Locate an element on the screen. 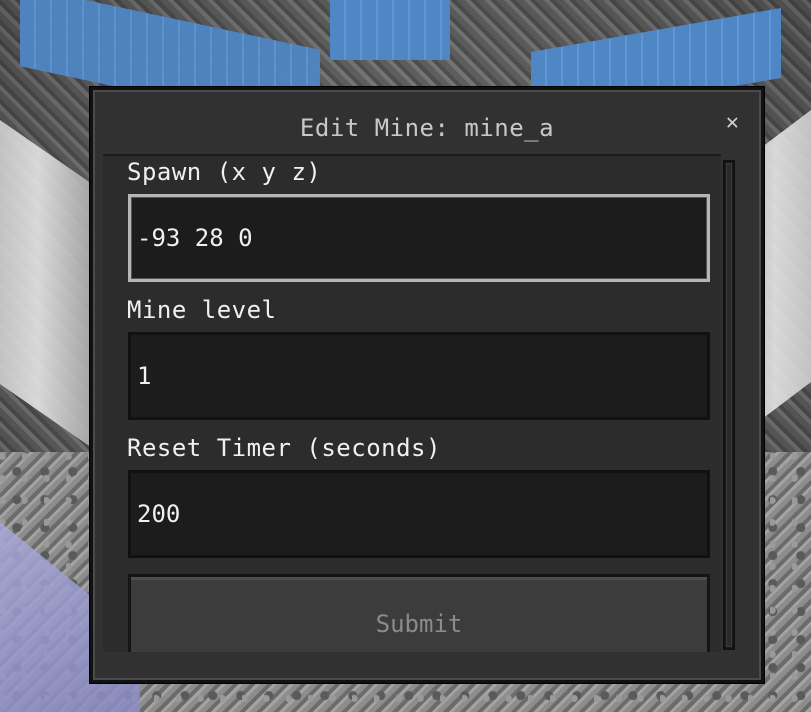  mine-level-label: Mine level is located at coordinates (202, 310).